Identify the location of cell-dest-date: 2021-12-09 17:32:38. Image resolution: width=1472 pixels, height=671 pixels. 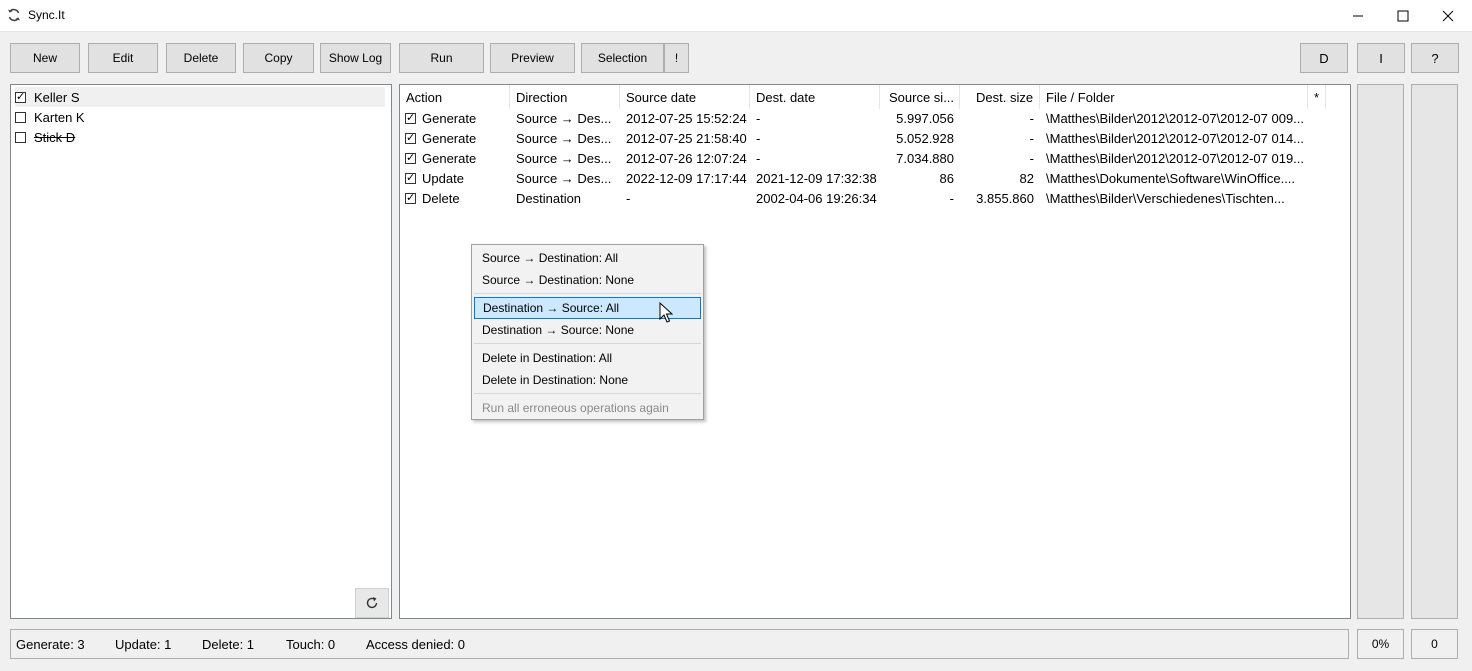
(816, 178).